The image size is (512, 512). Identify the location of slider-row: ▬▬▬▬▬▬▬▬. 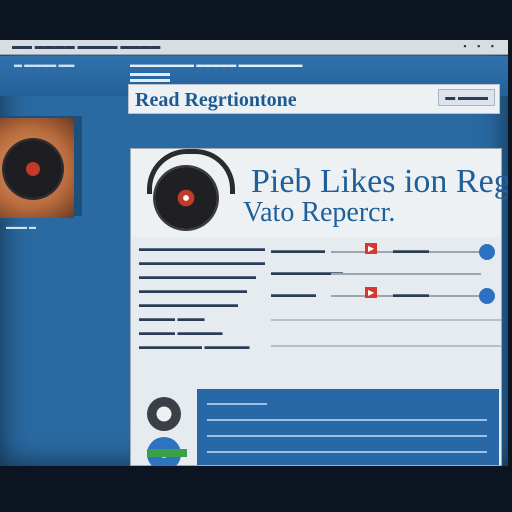
(386, 274).